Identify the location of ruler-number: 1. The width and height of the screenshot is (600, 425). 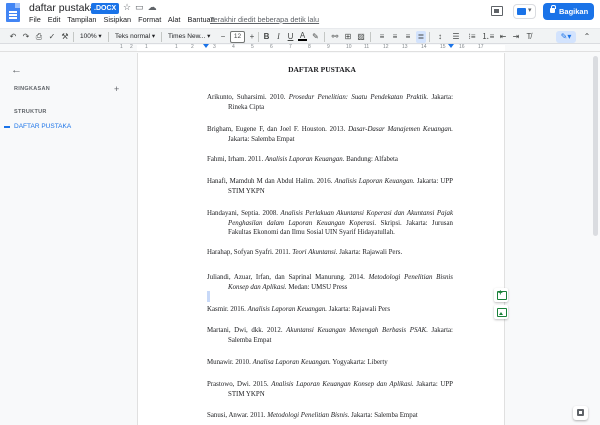
(121, 47).